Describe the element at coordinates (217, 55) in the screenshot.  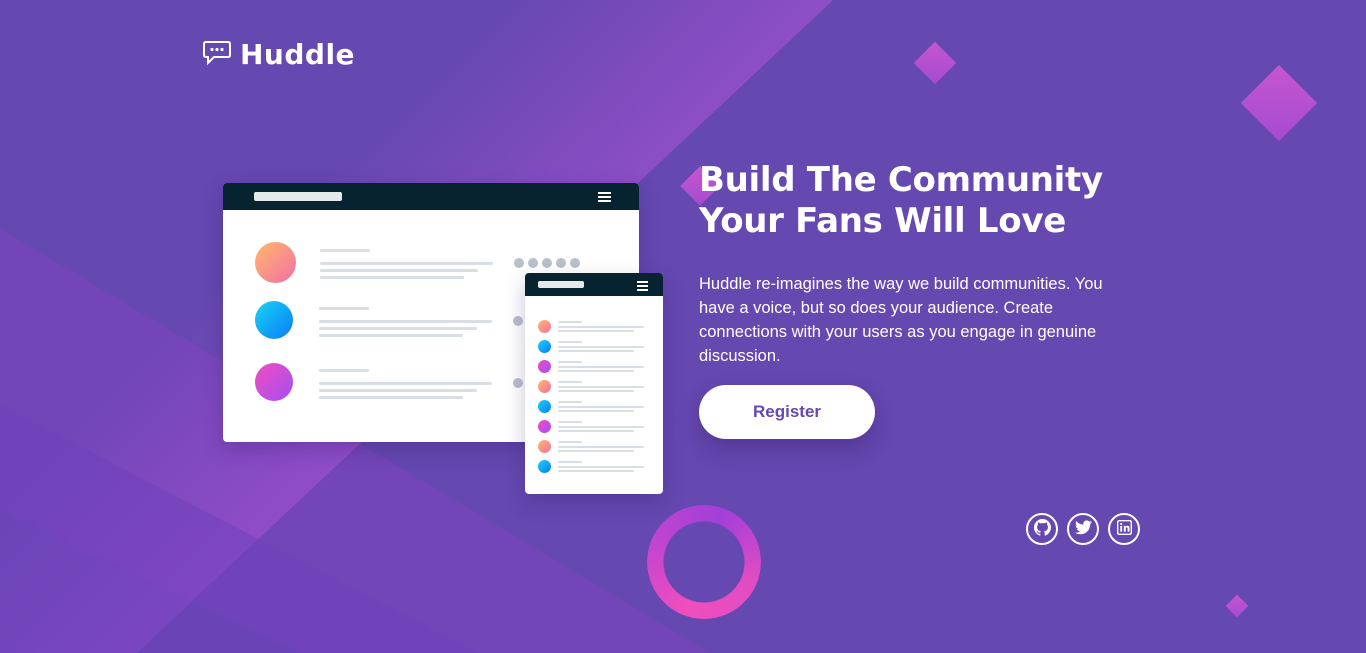
I see `chat-bubble-icon` at that location.